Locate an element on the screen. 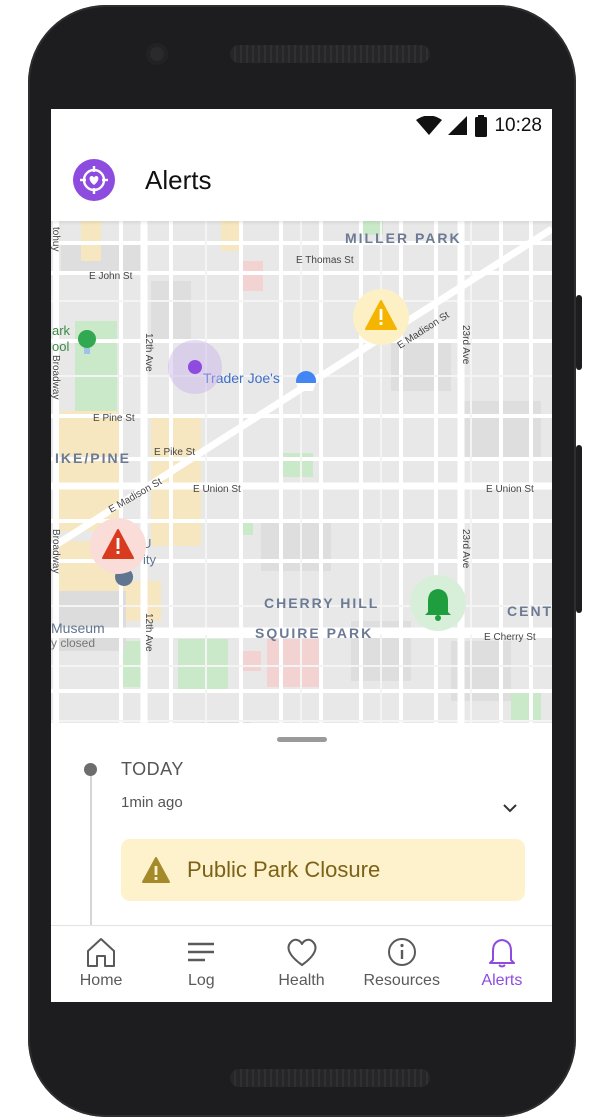 The image size is (591, 1120). map-label-e-thomas: E Thomas St is located at coordinates (325, 260).